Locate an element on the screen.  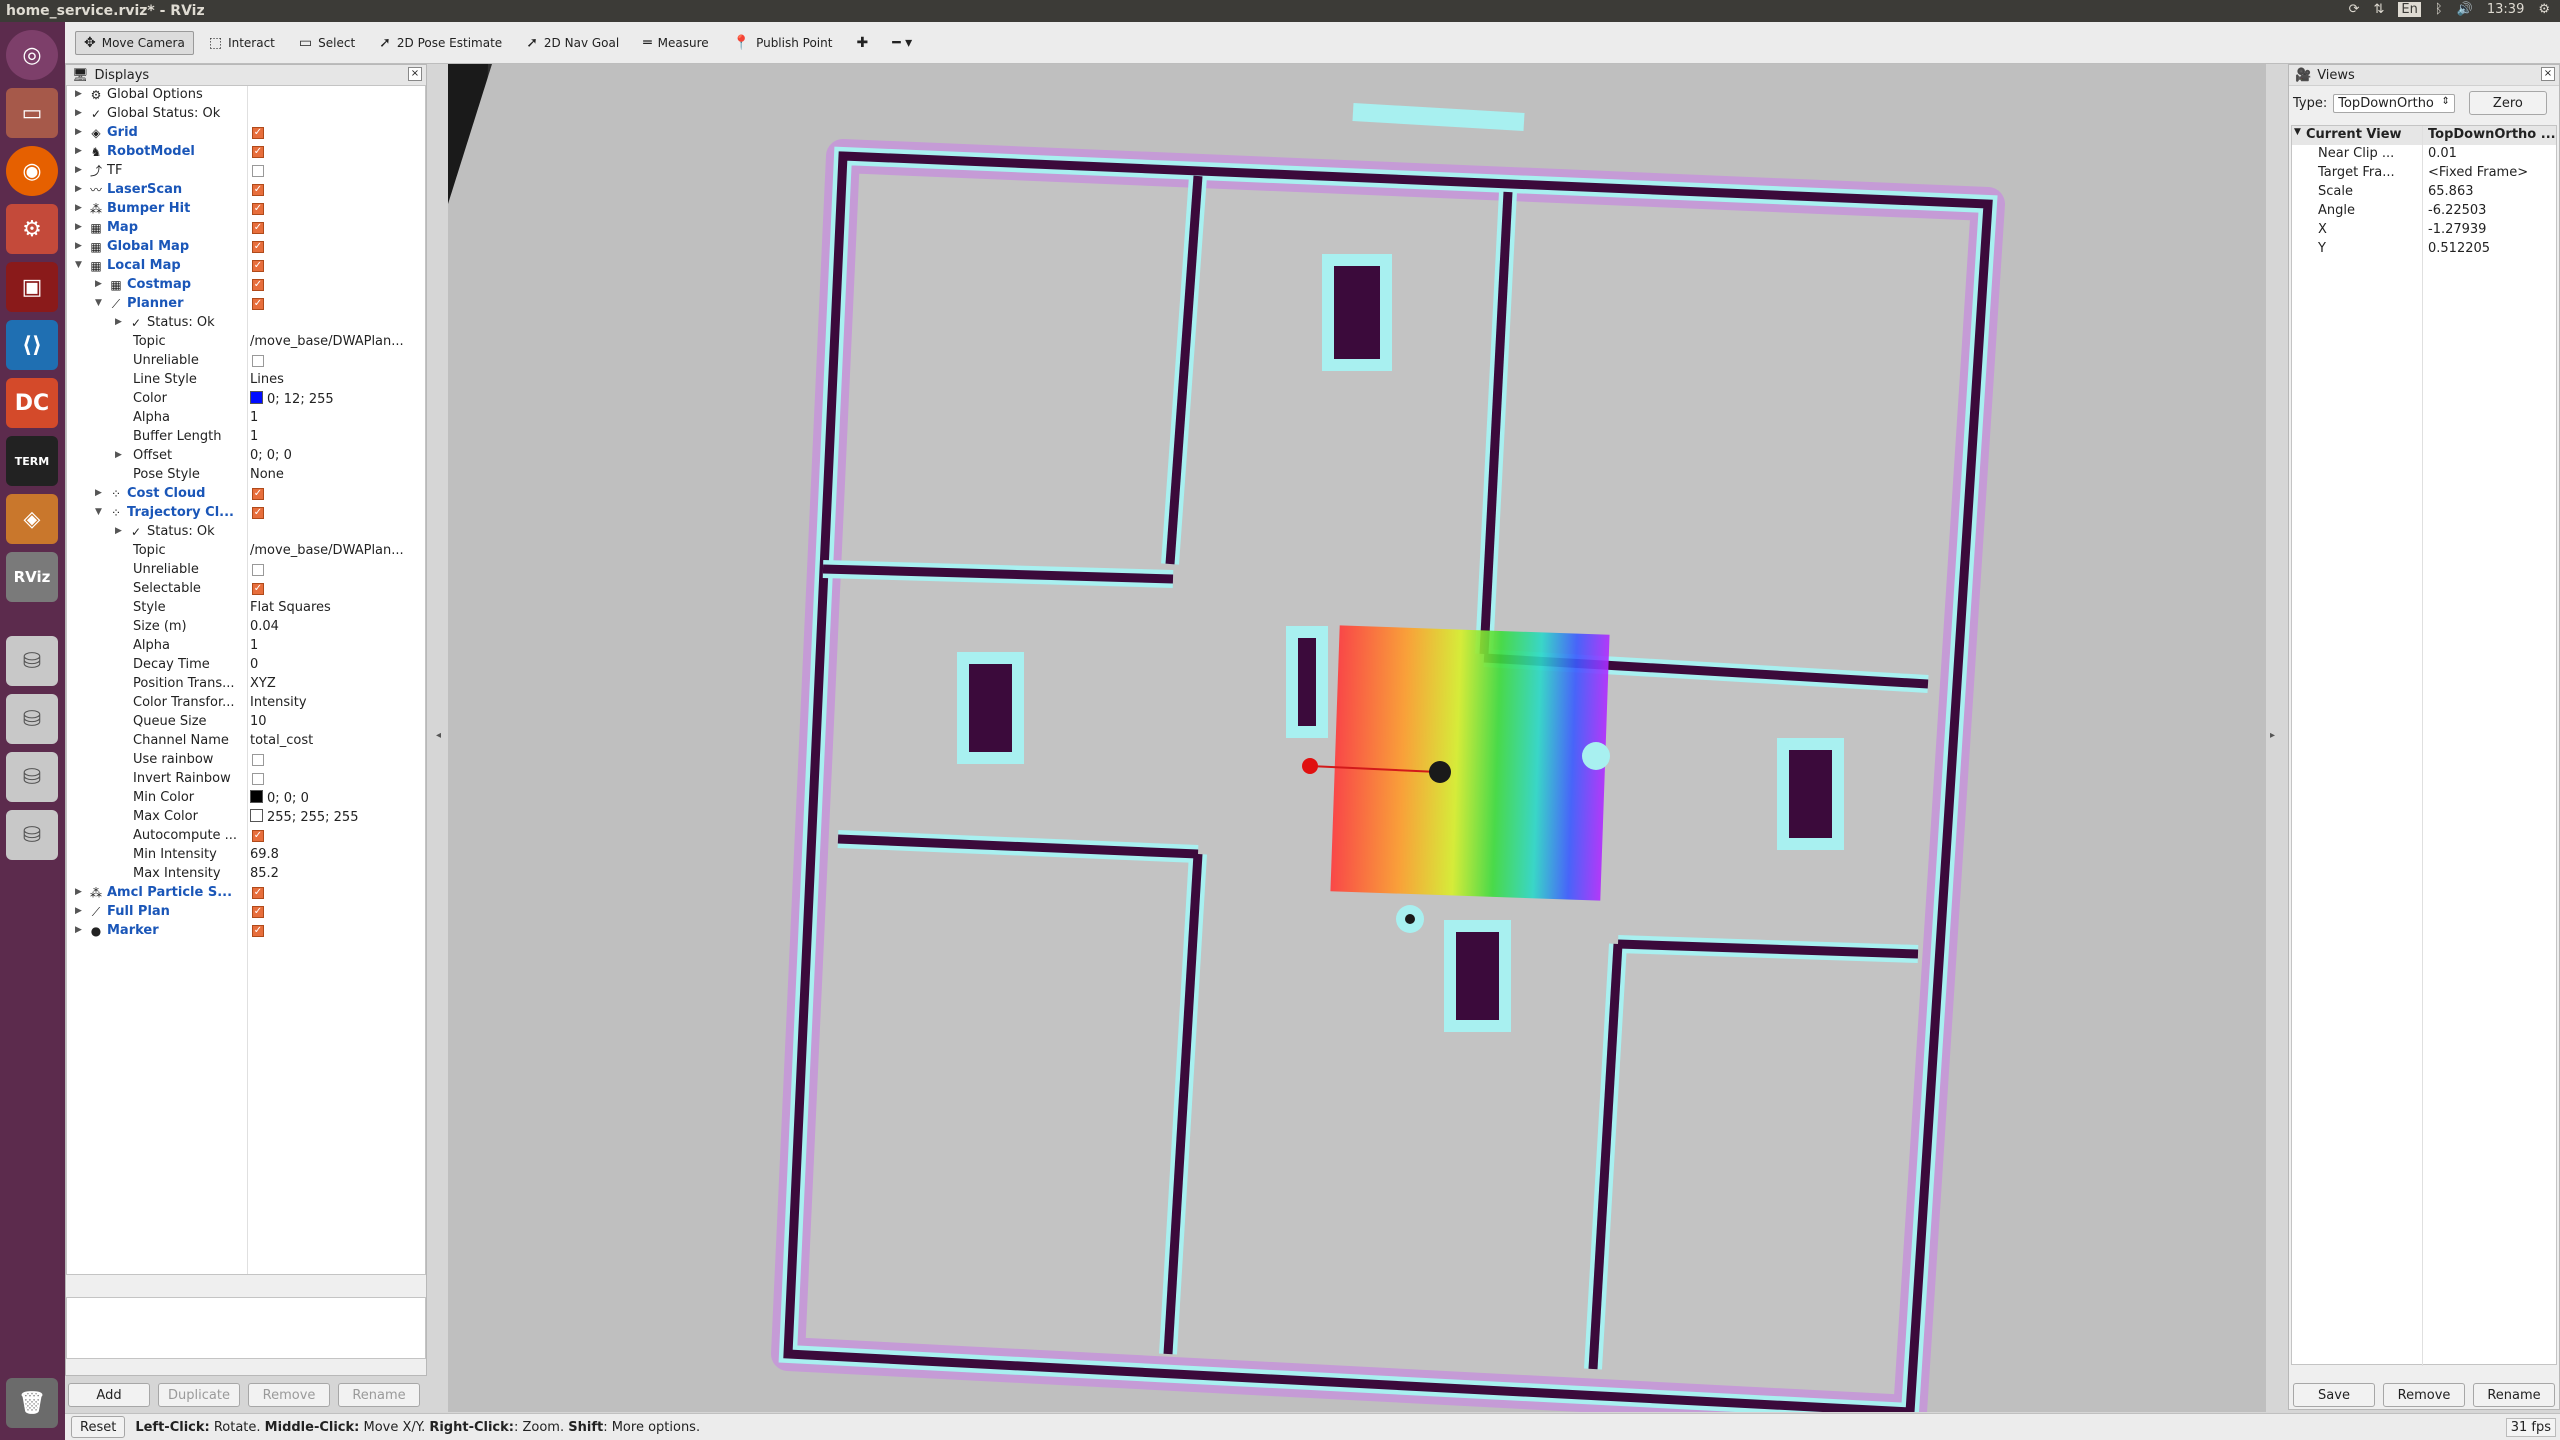
display-row: Selectable ✓ is located at coordinates (246, 589).